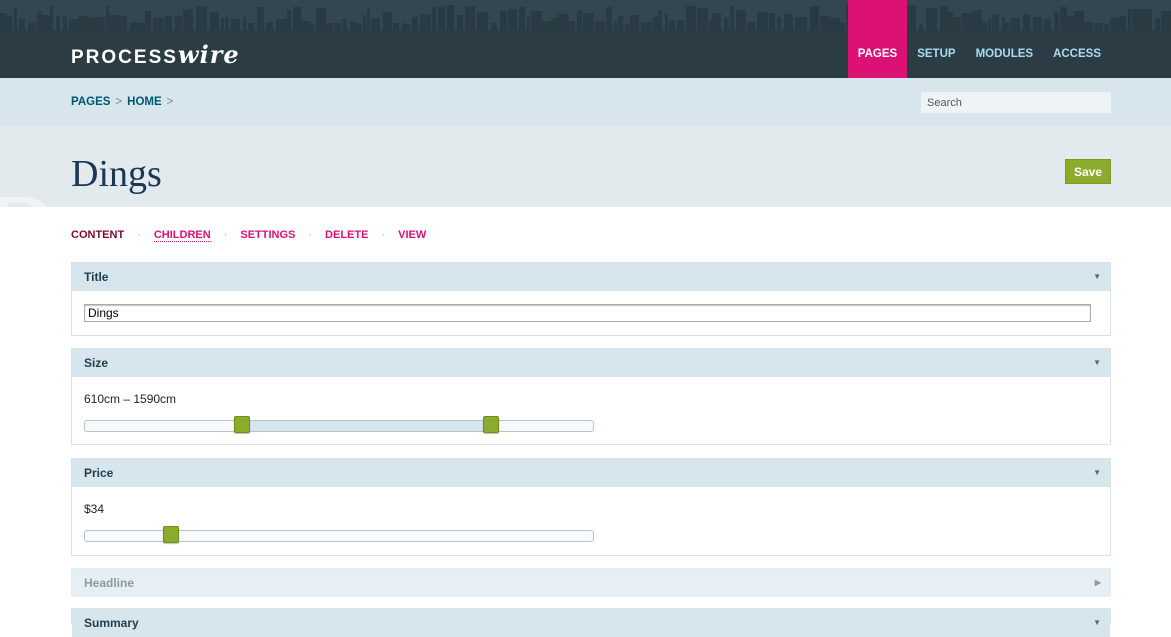 This screenshot has width=1171, height=637. Describe the element at coordinates (242, 424) in the screenshot. I see `size-min-handle` at that location.